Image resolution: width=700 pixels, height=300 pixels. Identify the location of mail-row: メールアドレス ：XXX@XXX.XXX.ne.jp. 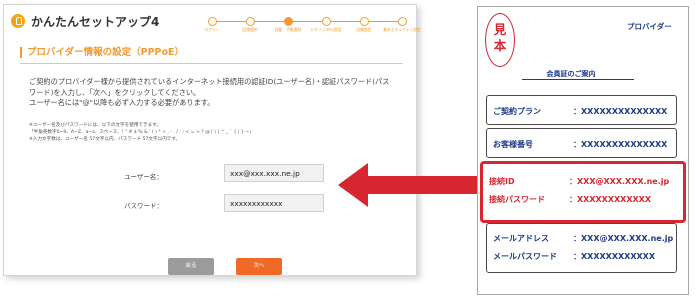
(583, 238).